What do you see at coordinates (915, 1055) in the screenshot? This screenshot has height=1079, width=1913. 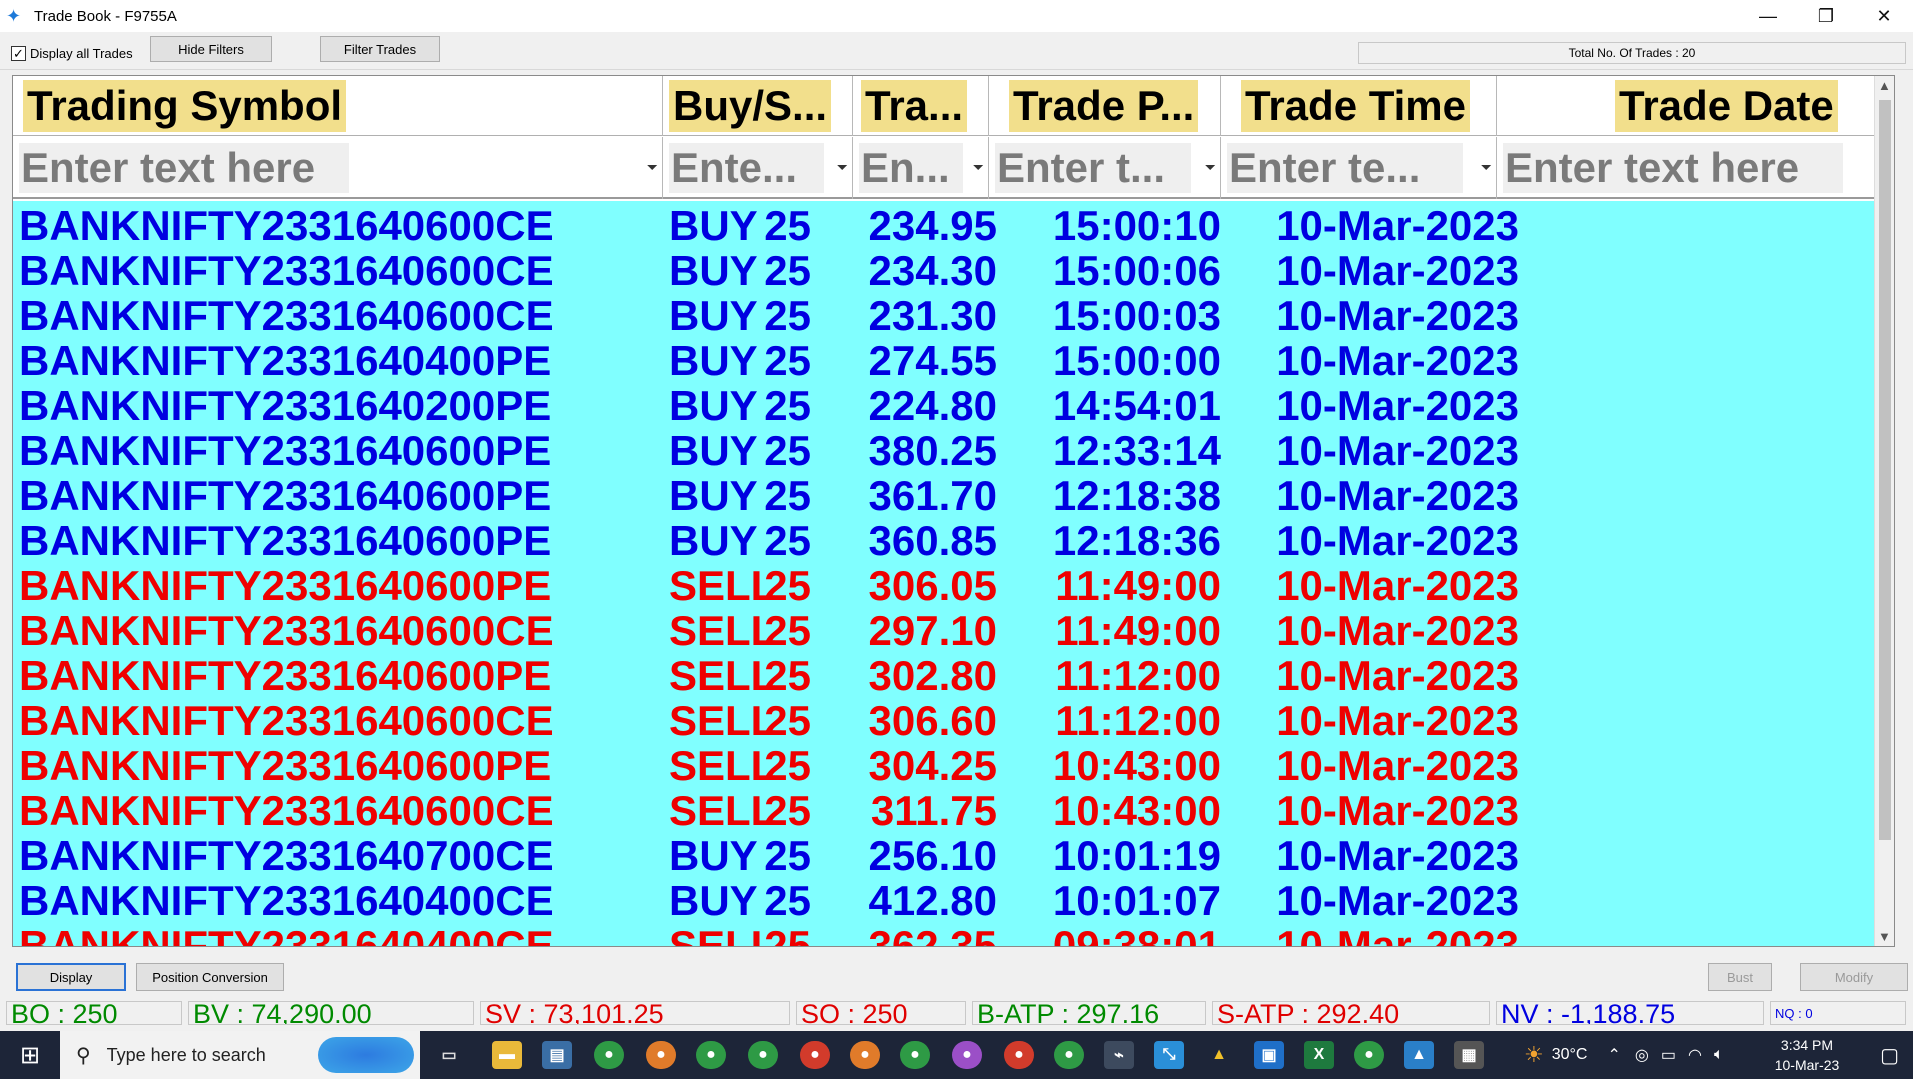 I see `chrome-icon-7: ●` at bounding box center [915, 1055].